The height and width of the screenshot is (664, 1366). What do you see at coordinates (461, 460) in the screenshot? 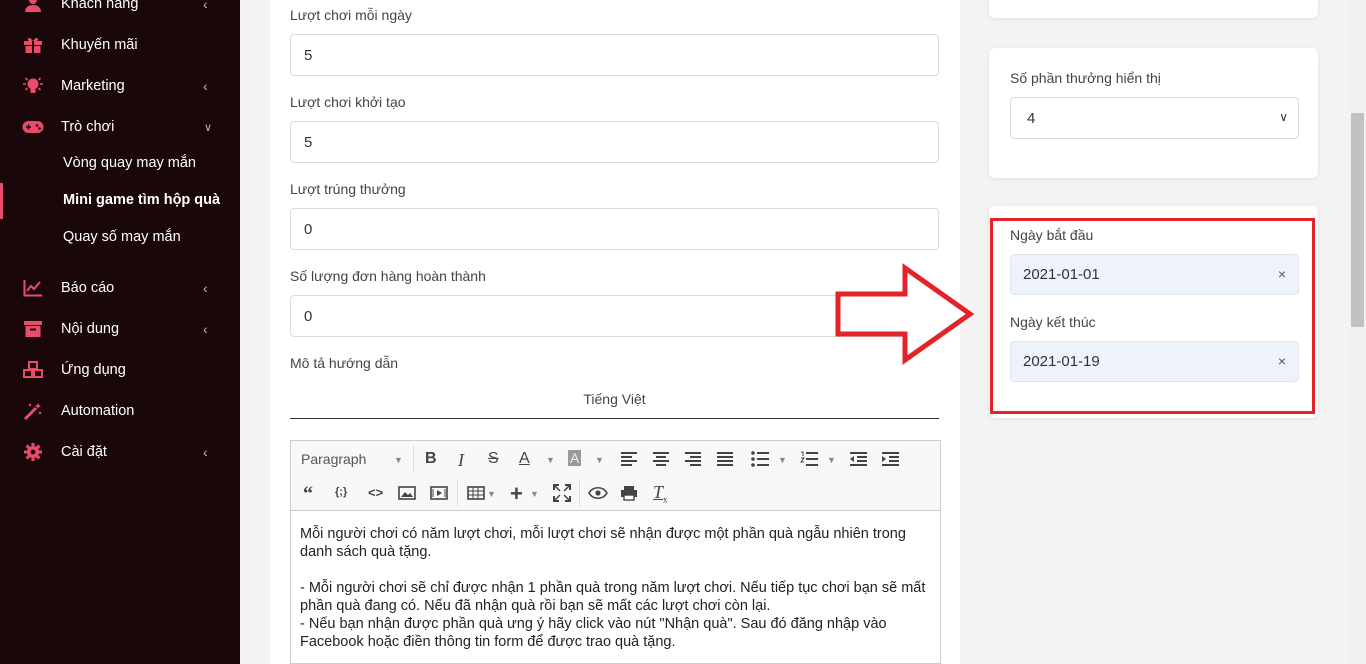
I see `italic-icon: I` at bounding box center [461, 460].